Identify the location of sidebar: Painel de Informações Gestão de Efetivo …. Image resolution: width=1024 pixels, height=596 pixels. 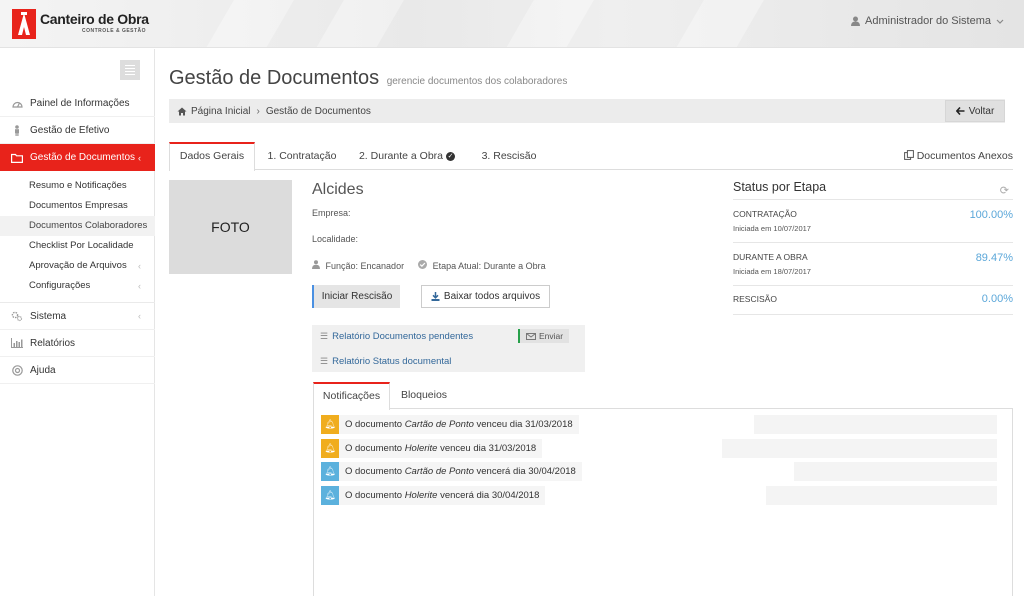
(77, 322).